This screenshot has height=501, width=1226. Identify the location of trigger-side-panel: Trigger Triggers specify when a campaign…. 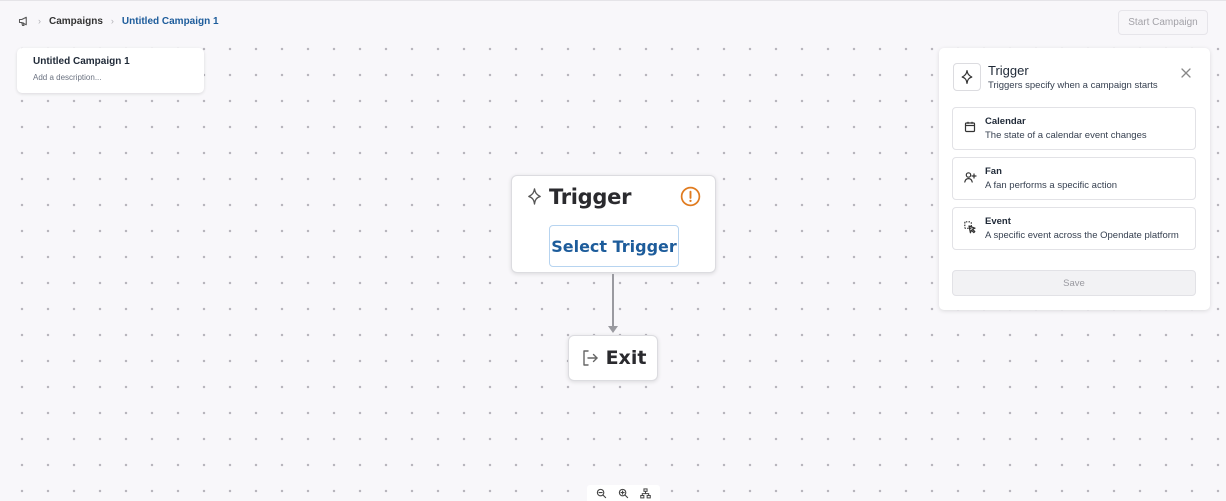
(1074, 179).